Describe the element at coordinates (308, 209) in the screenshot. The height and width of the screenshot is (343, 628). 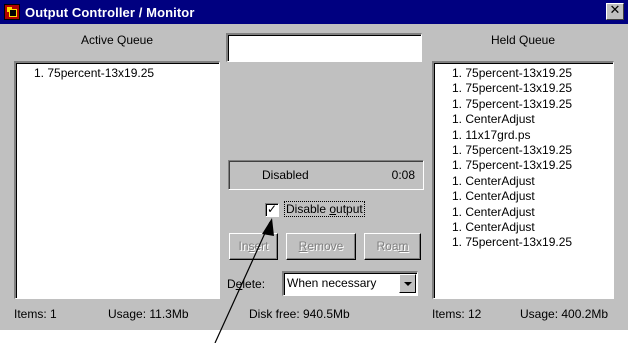
I see `label-part: Disable` at that location.